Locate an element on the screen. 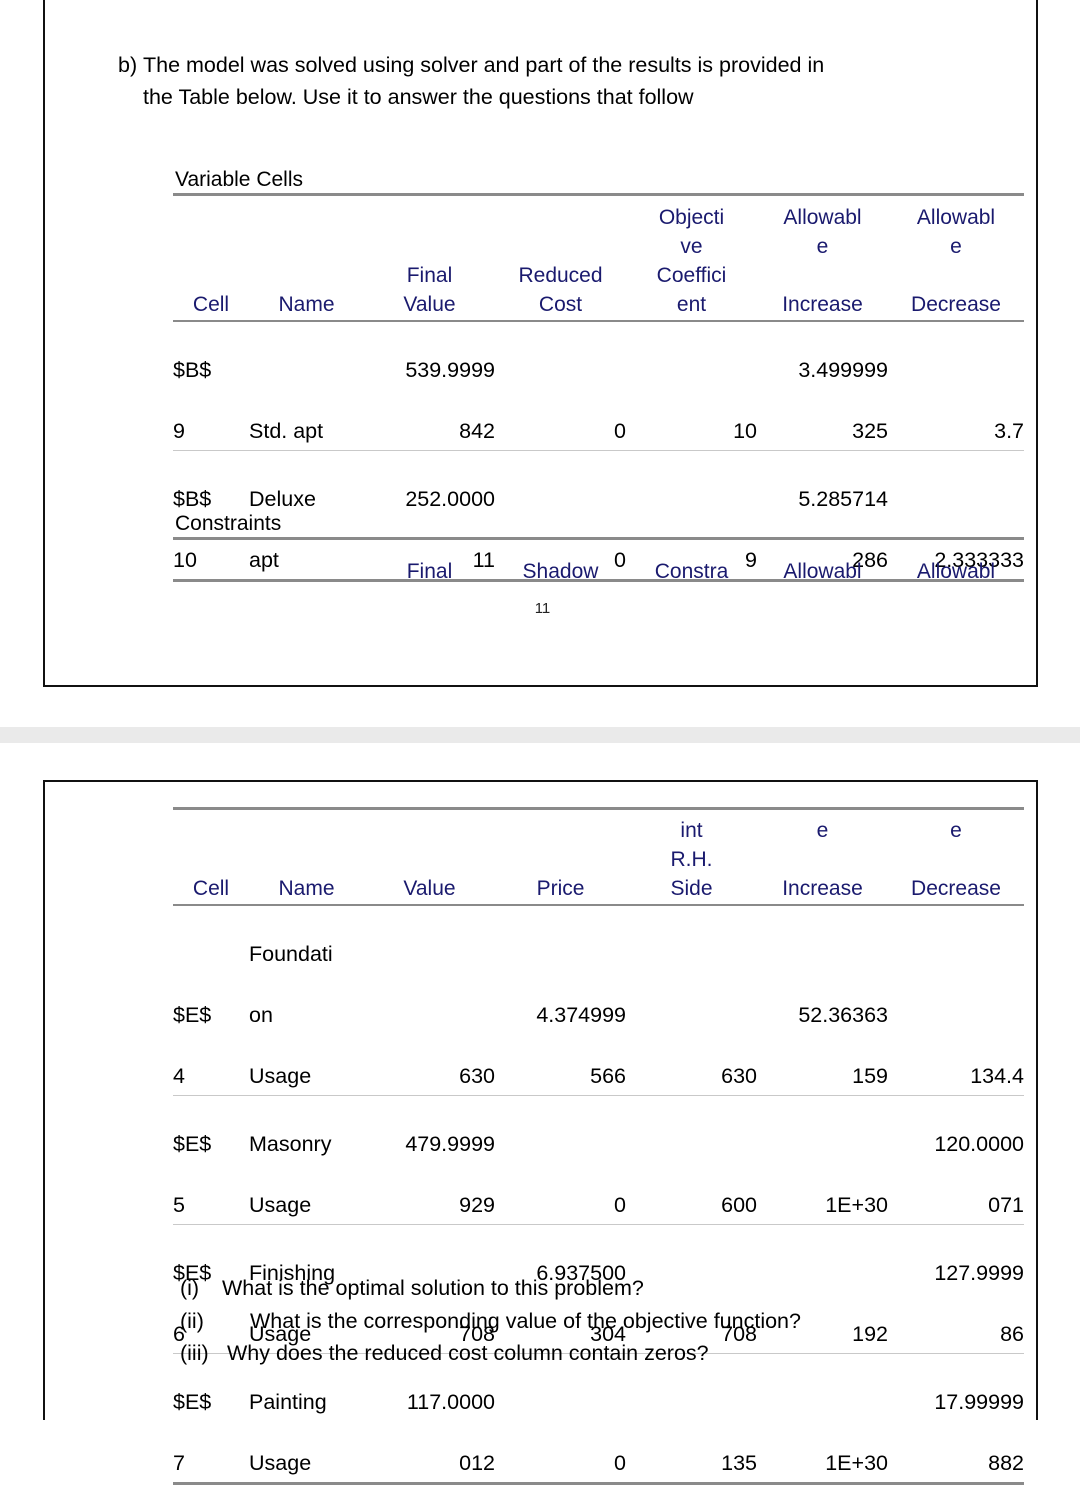  cell-final-value: 630 is located at coordinates (429, 1000).